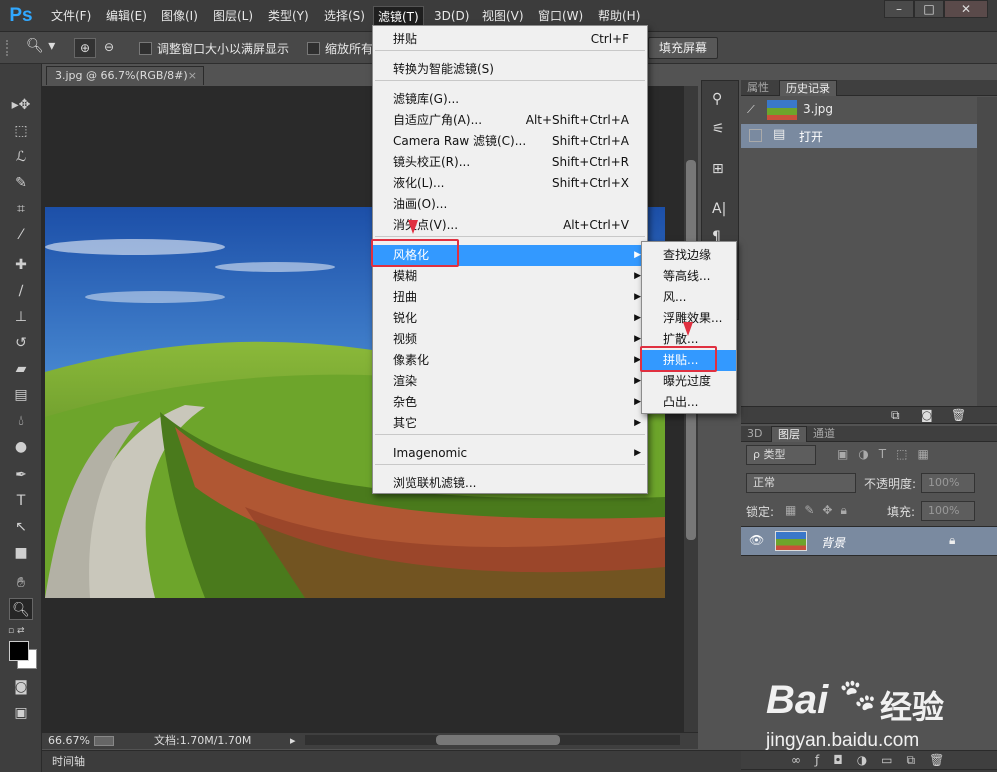  Describe the element at coordinates (125, 75) in the screenshot. I see `document-tab: 3.jpg @ 66.7%(RGB/8#) ×` at that location.